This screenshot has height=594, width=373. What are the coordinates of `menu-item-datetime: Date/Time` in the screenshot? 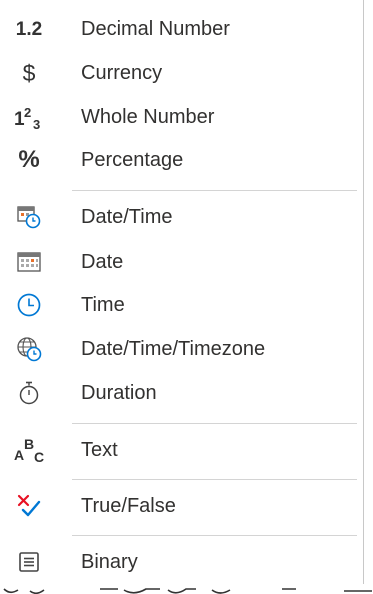 It's located at (181, 217).